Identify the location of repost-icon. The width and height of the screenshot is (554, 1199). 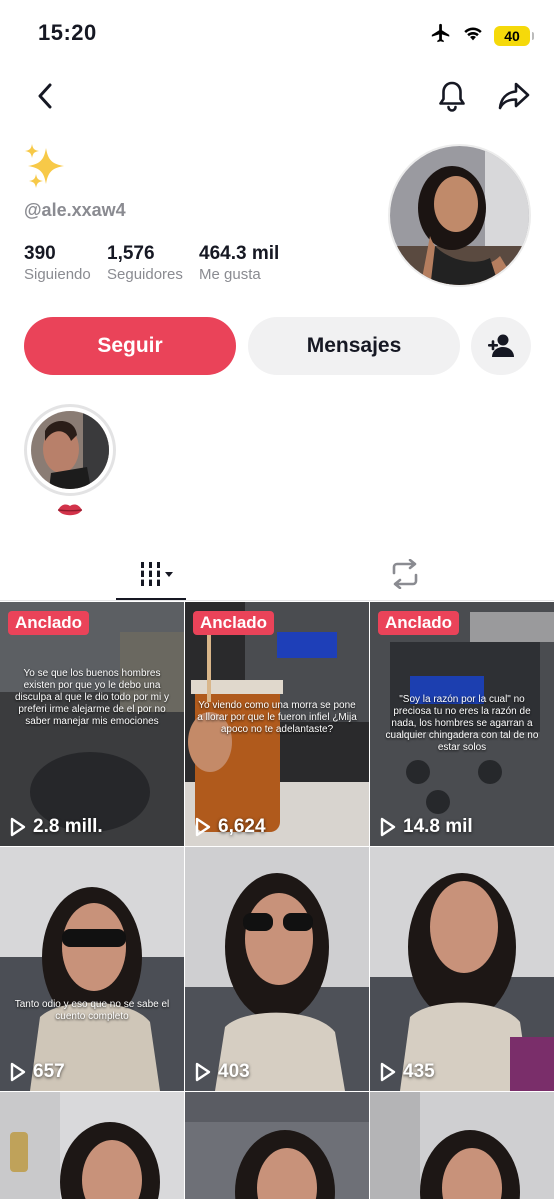
(405, 574).